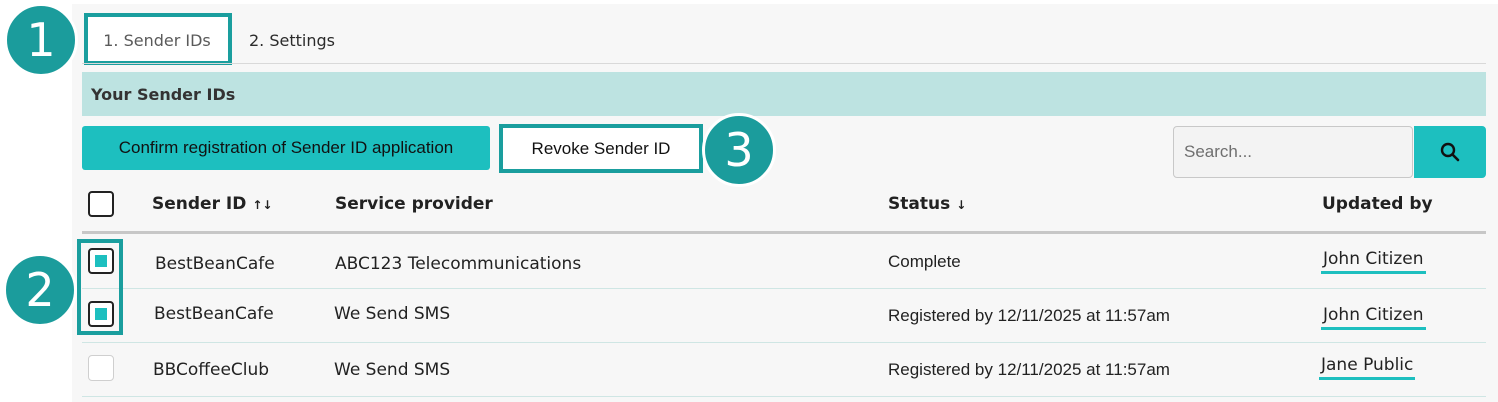 Image resolution: width=1498 pixels, height=402 pixels. What do you see at coordinates (101, 261) in the screenshot?
I see `row-1-checkbox` at bounding box center [101, 261].